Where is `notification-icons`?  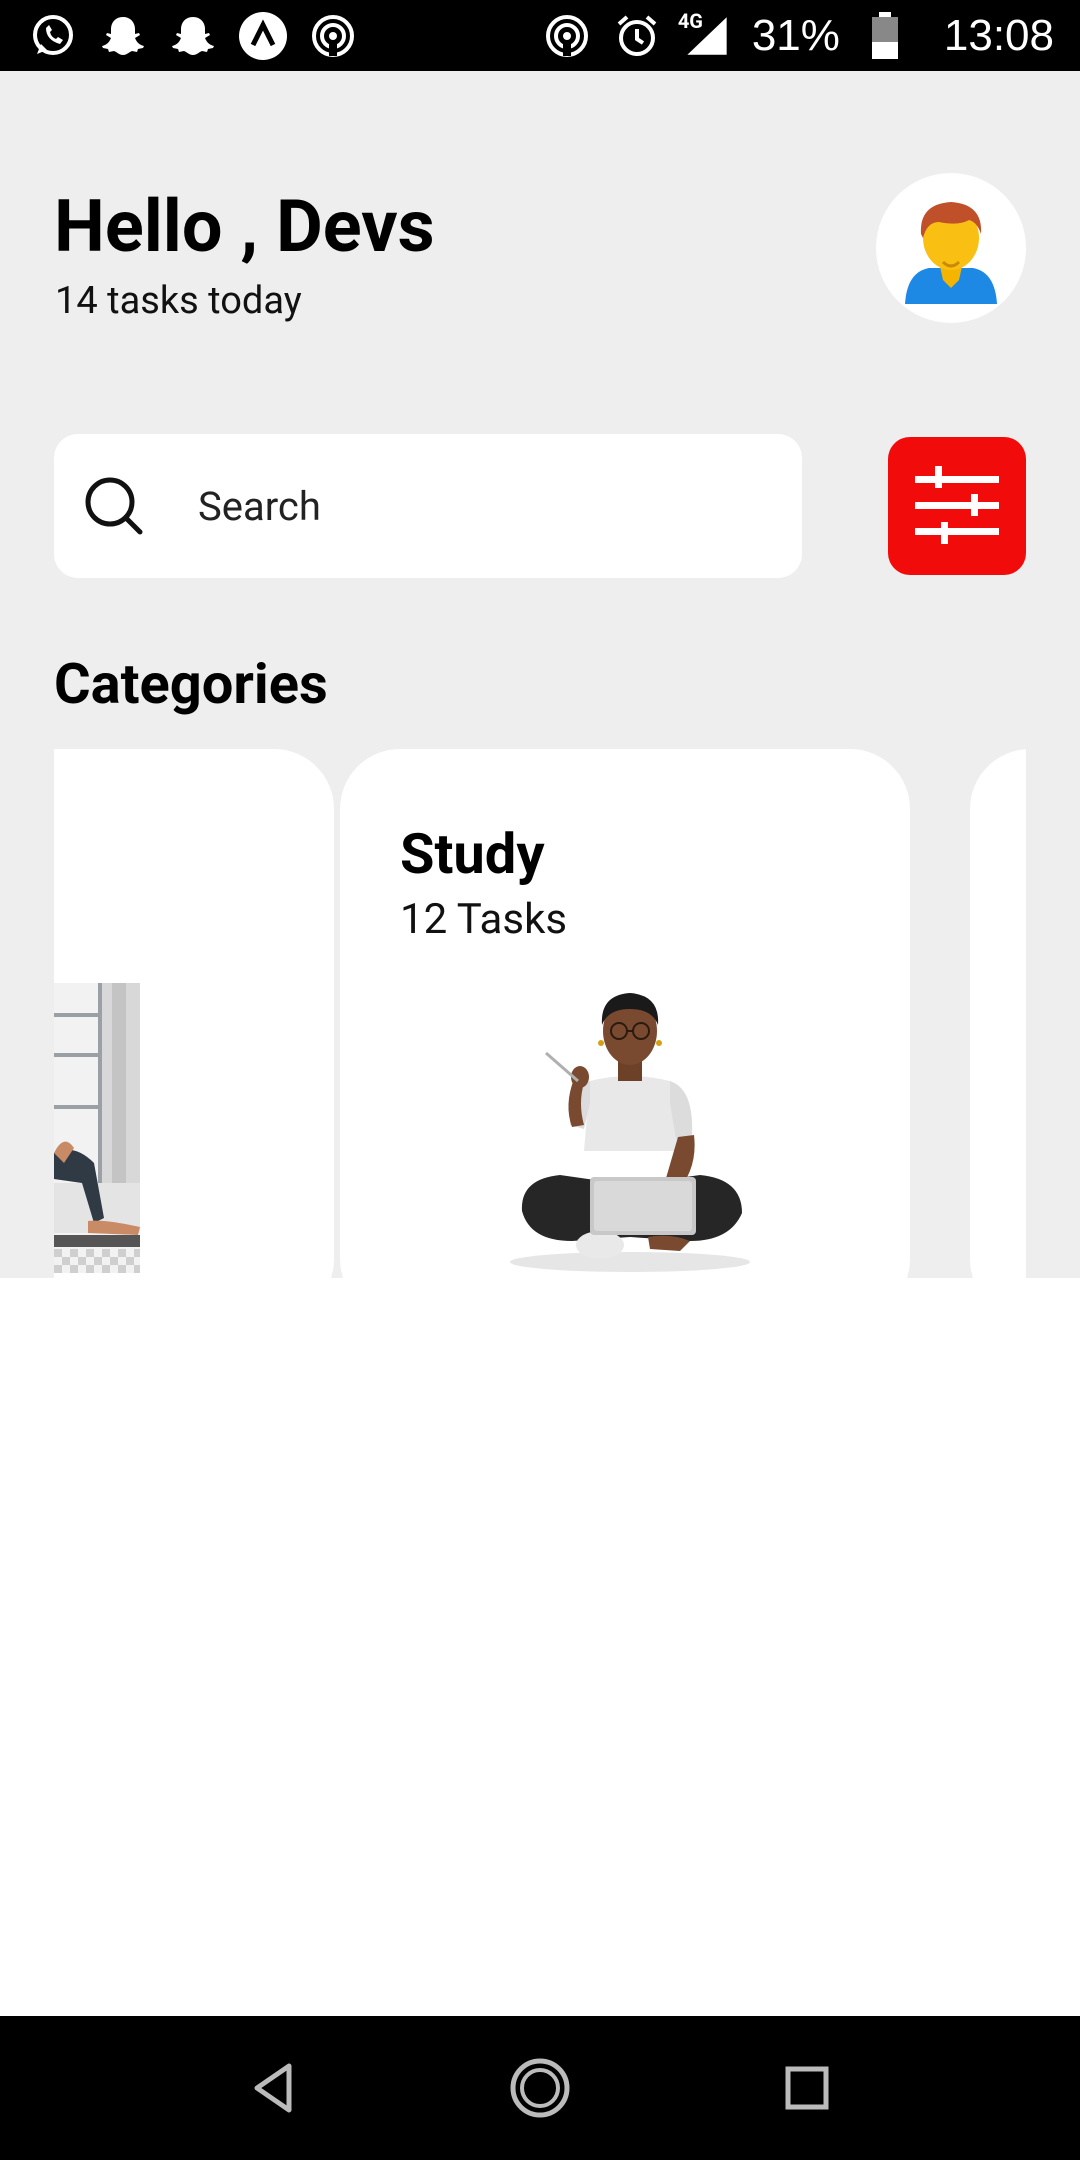 notification-icons is located at coordinates (193, 36).